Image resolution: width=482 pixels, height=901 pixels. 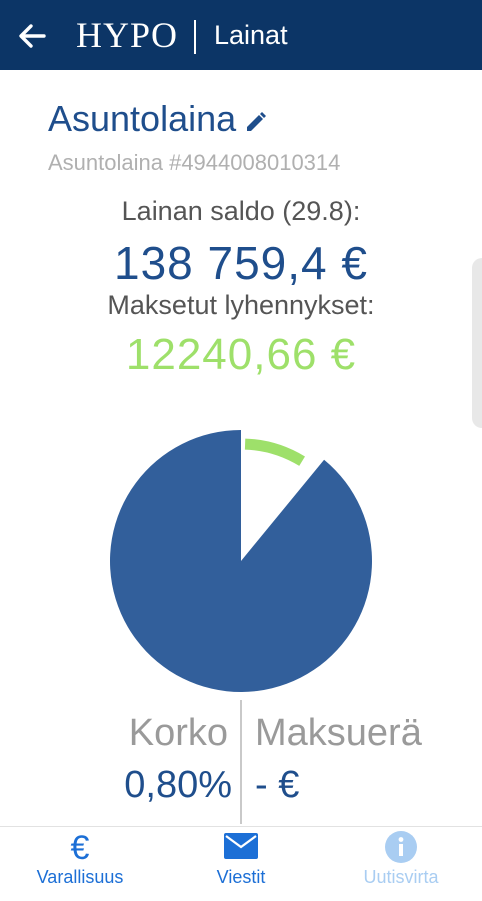 What do you see at coordinates (241, 762) in the screenshot?
I see `stats-divider` at bounding box center [241, 762].